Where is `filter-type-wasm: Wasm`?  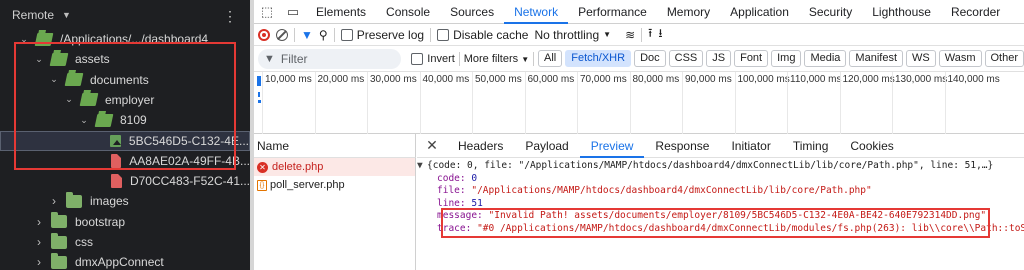 filter-type-wasm: Wasm is located at coordinates (960, 58).